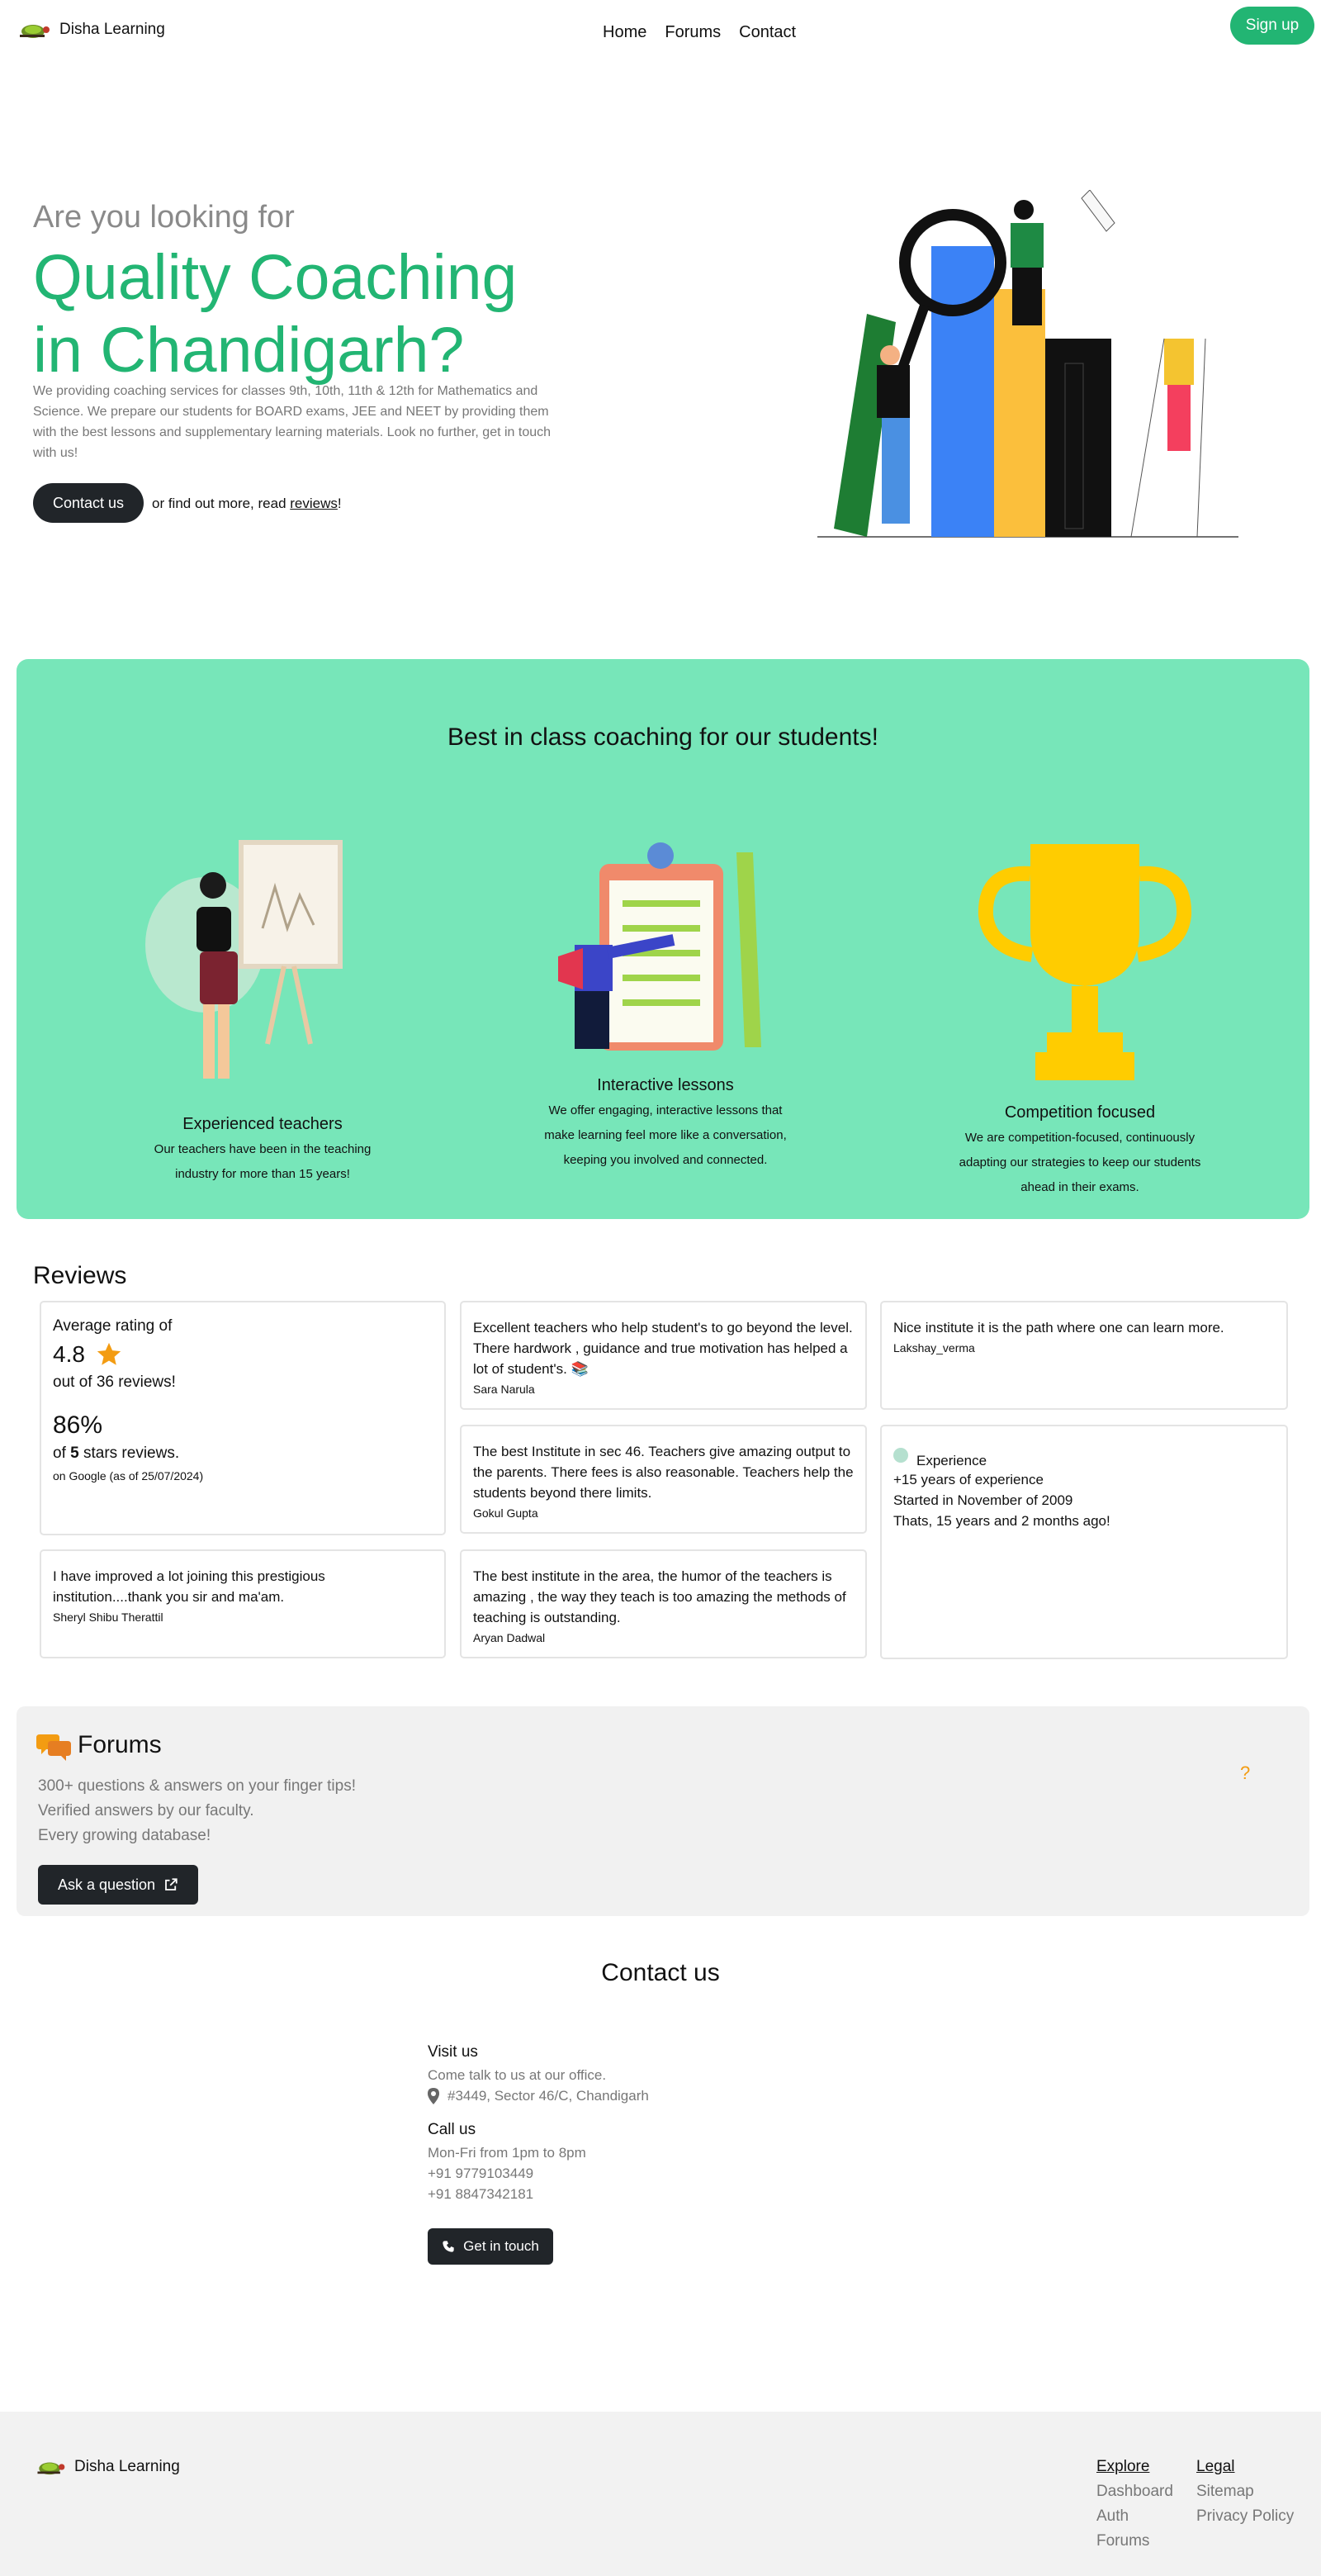  What do you see at coordinates (452, 2129) in the screenshot?
I see `call-title: Call us` at bounding box center [452, 2129].